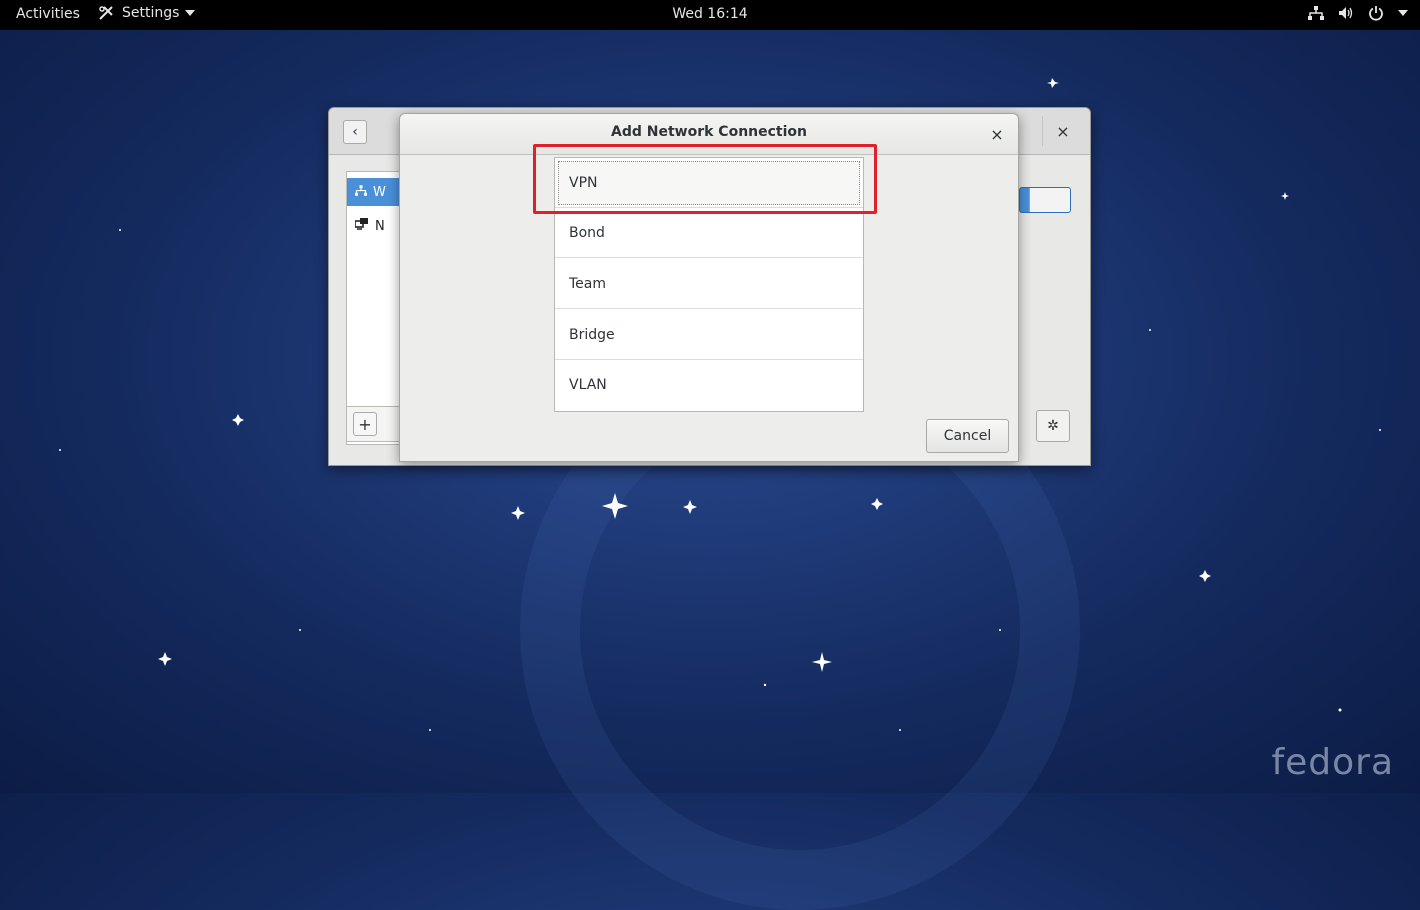 This screenshot has height=910, width=1420. I want to click on sidebar-item-label: W, so click(379, 192).